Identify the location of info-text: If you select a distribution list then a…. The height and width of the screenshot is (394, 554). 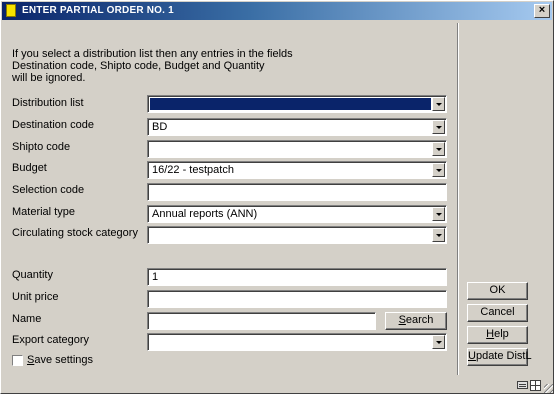
(152, 66).